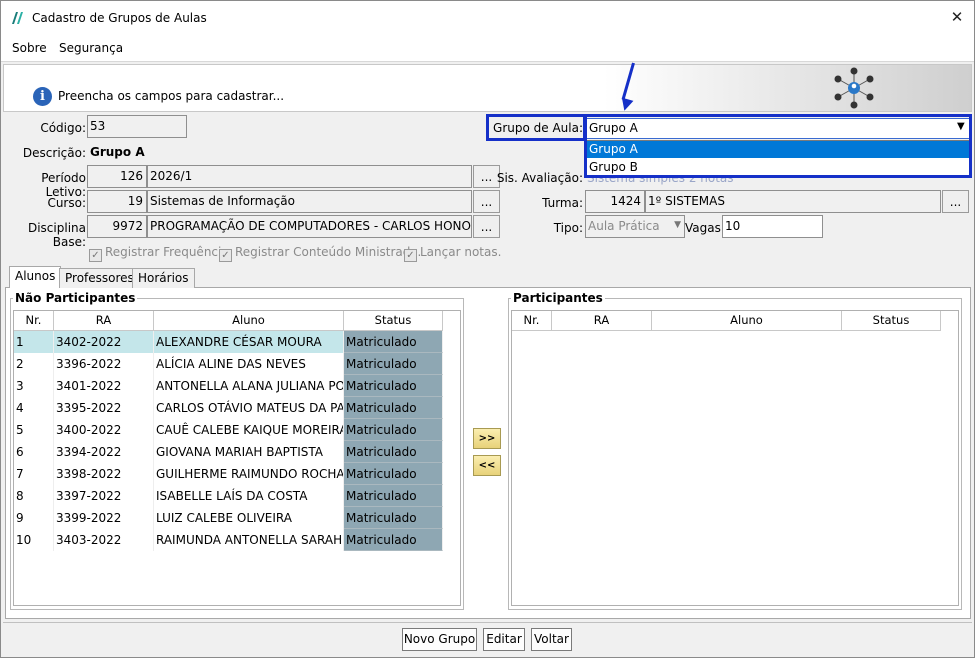 Image resolution: width=975 pixels, height=658 pixels. I want to click on cell-nr: 3, so click(34, 386).